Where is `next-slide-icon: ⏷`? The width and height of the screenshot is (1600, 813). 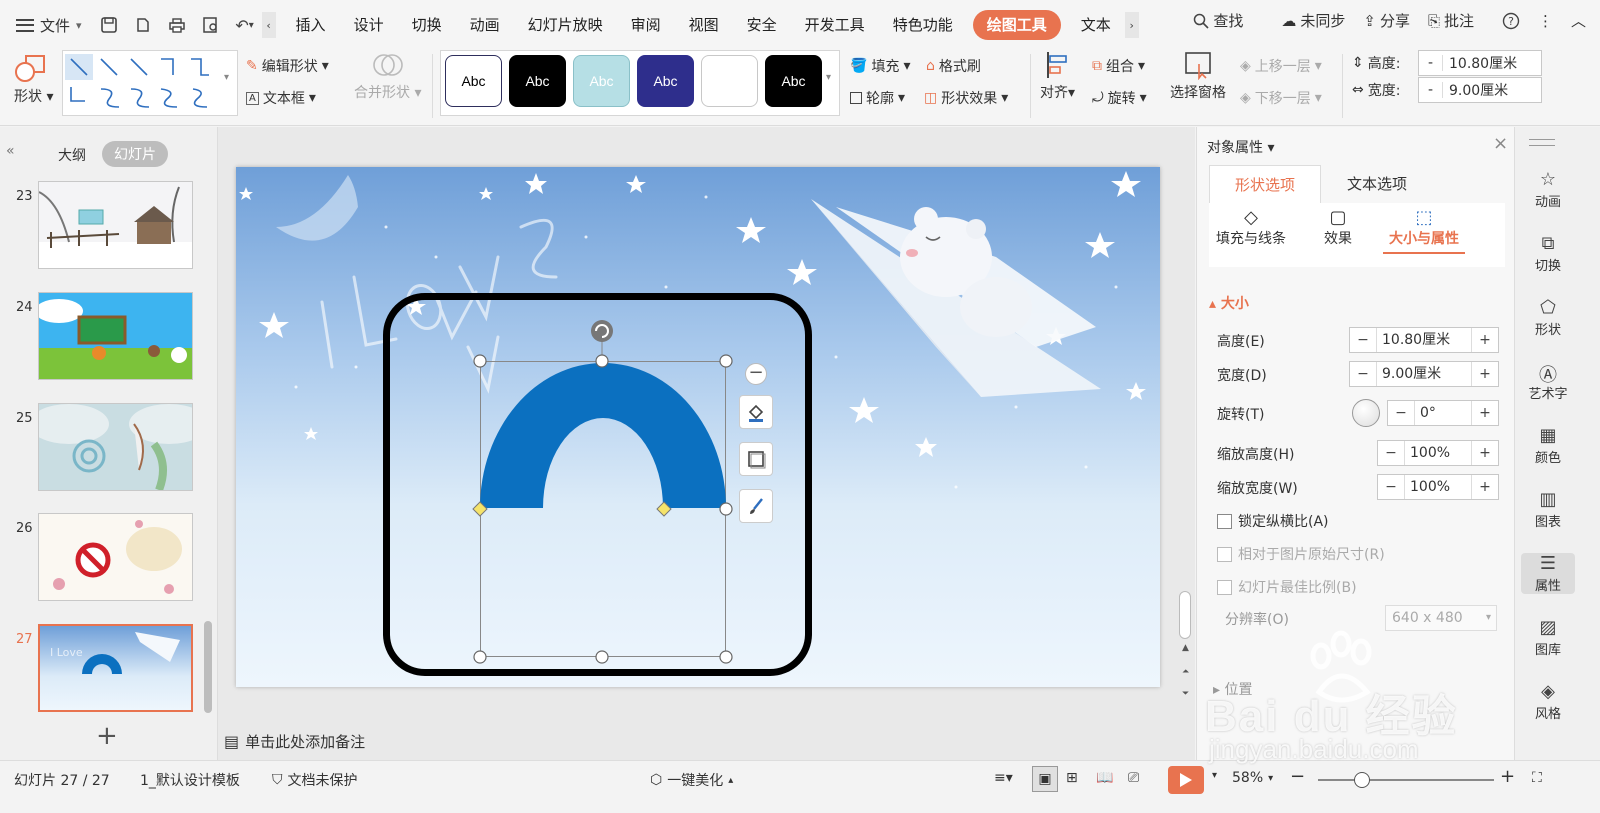 next-slide-icon: ⏷ is located at coordinates (1185, 694).